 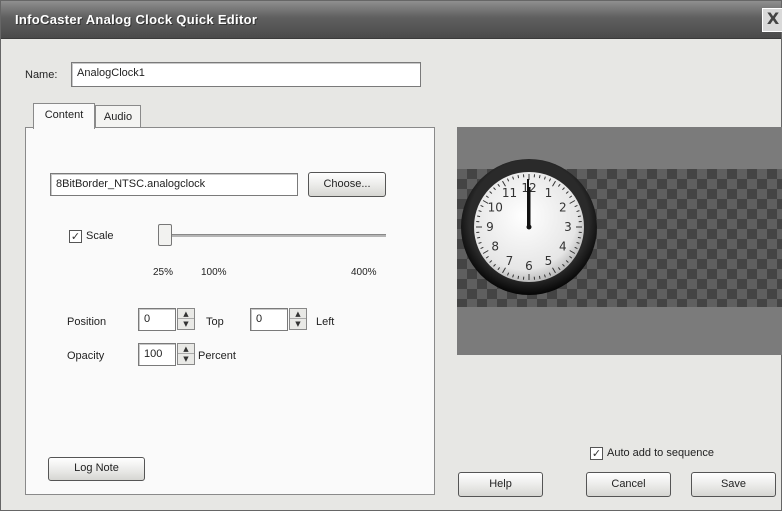 I want to click on analog-clock-icon: 121234567891011, so click(x=529, y=227).